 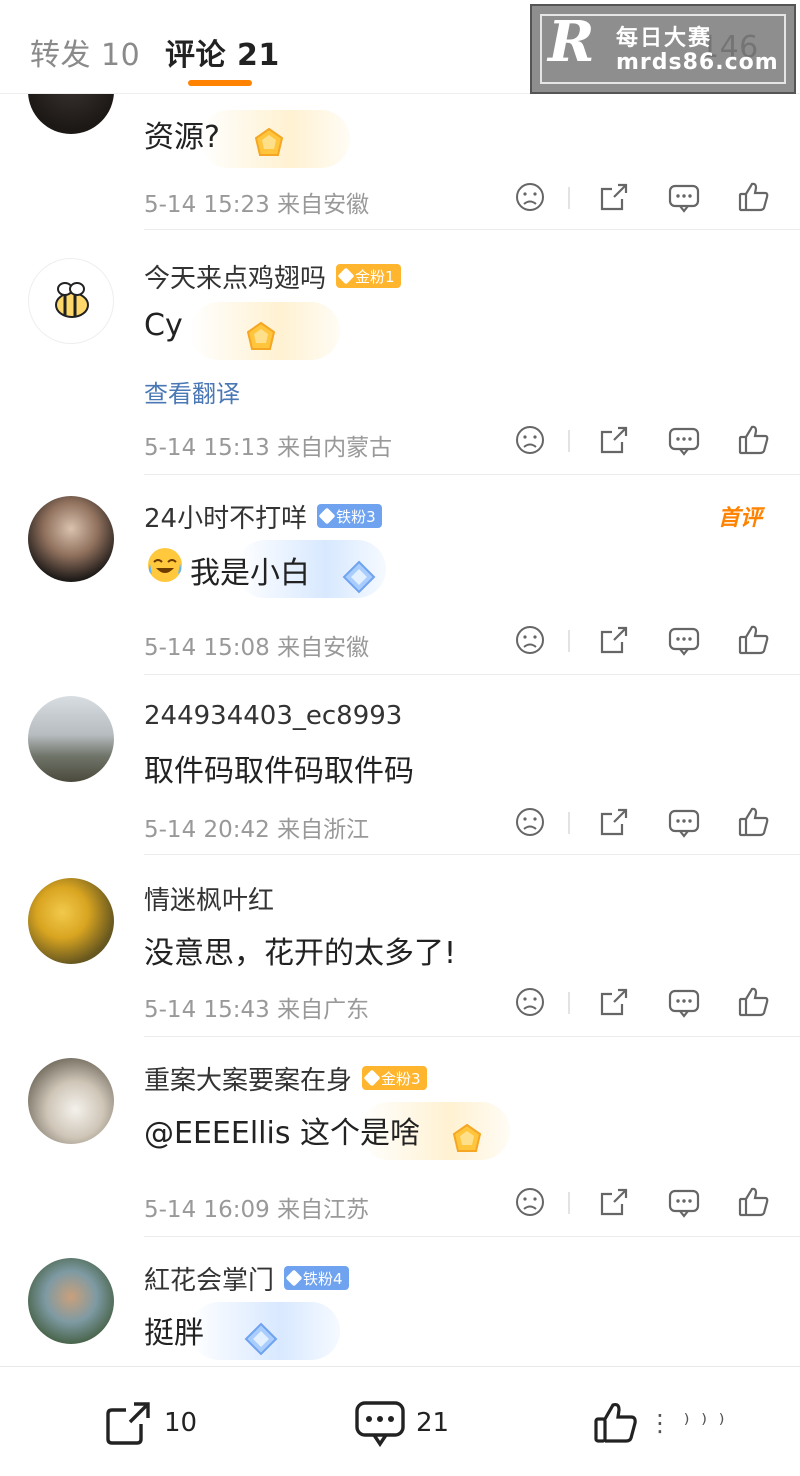 What do you see at coordinates (687, 1423) in the screenshot?
I see `scribble-mark: ⋮ ⁾ ⁾ ⁾` at bounding box center [687, 1423].